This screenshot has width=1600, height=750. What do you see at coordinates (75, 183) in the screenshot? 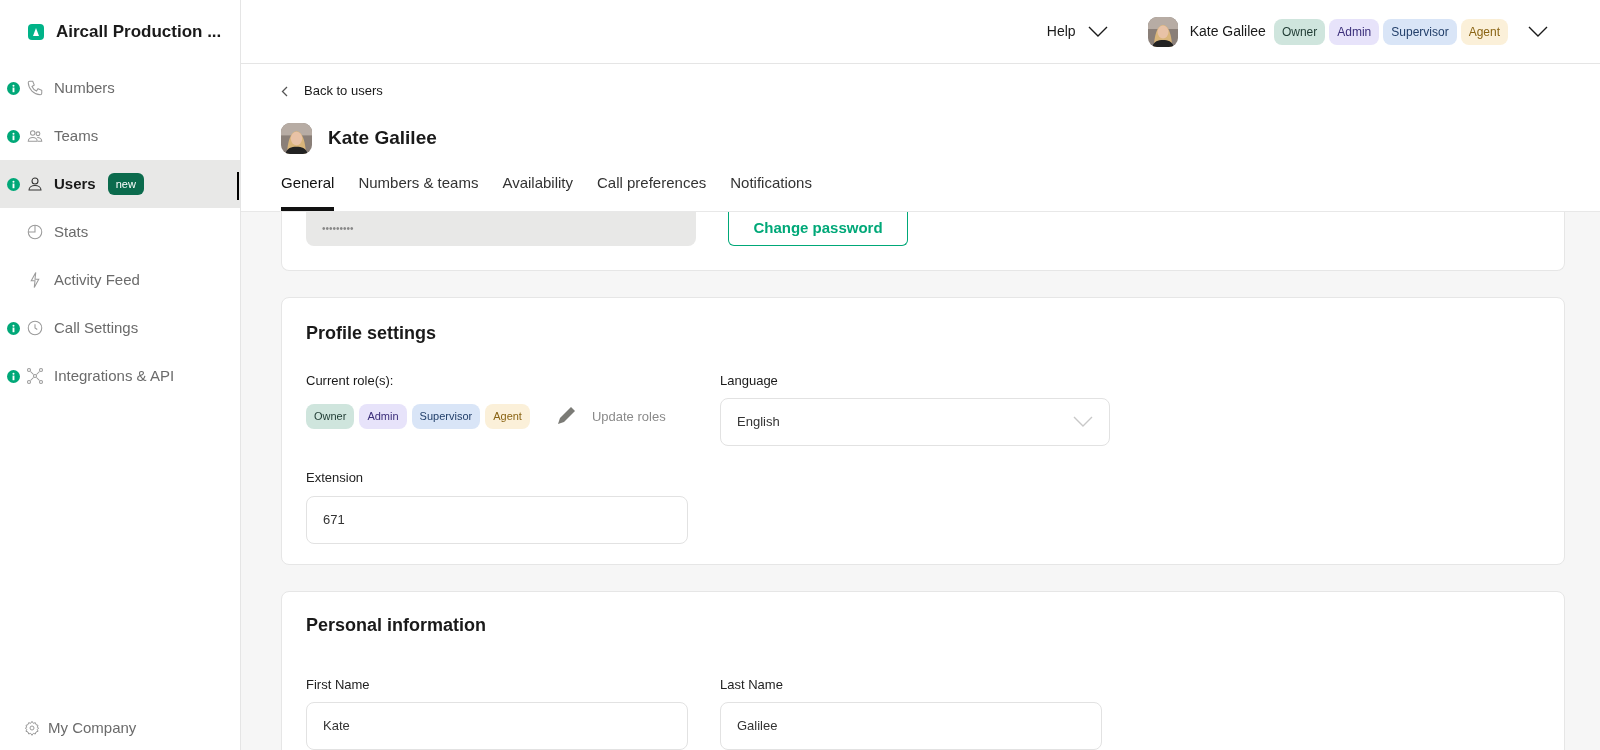
I see `sidebar-label: Users` at bounding box center [75, 183].